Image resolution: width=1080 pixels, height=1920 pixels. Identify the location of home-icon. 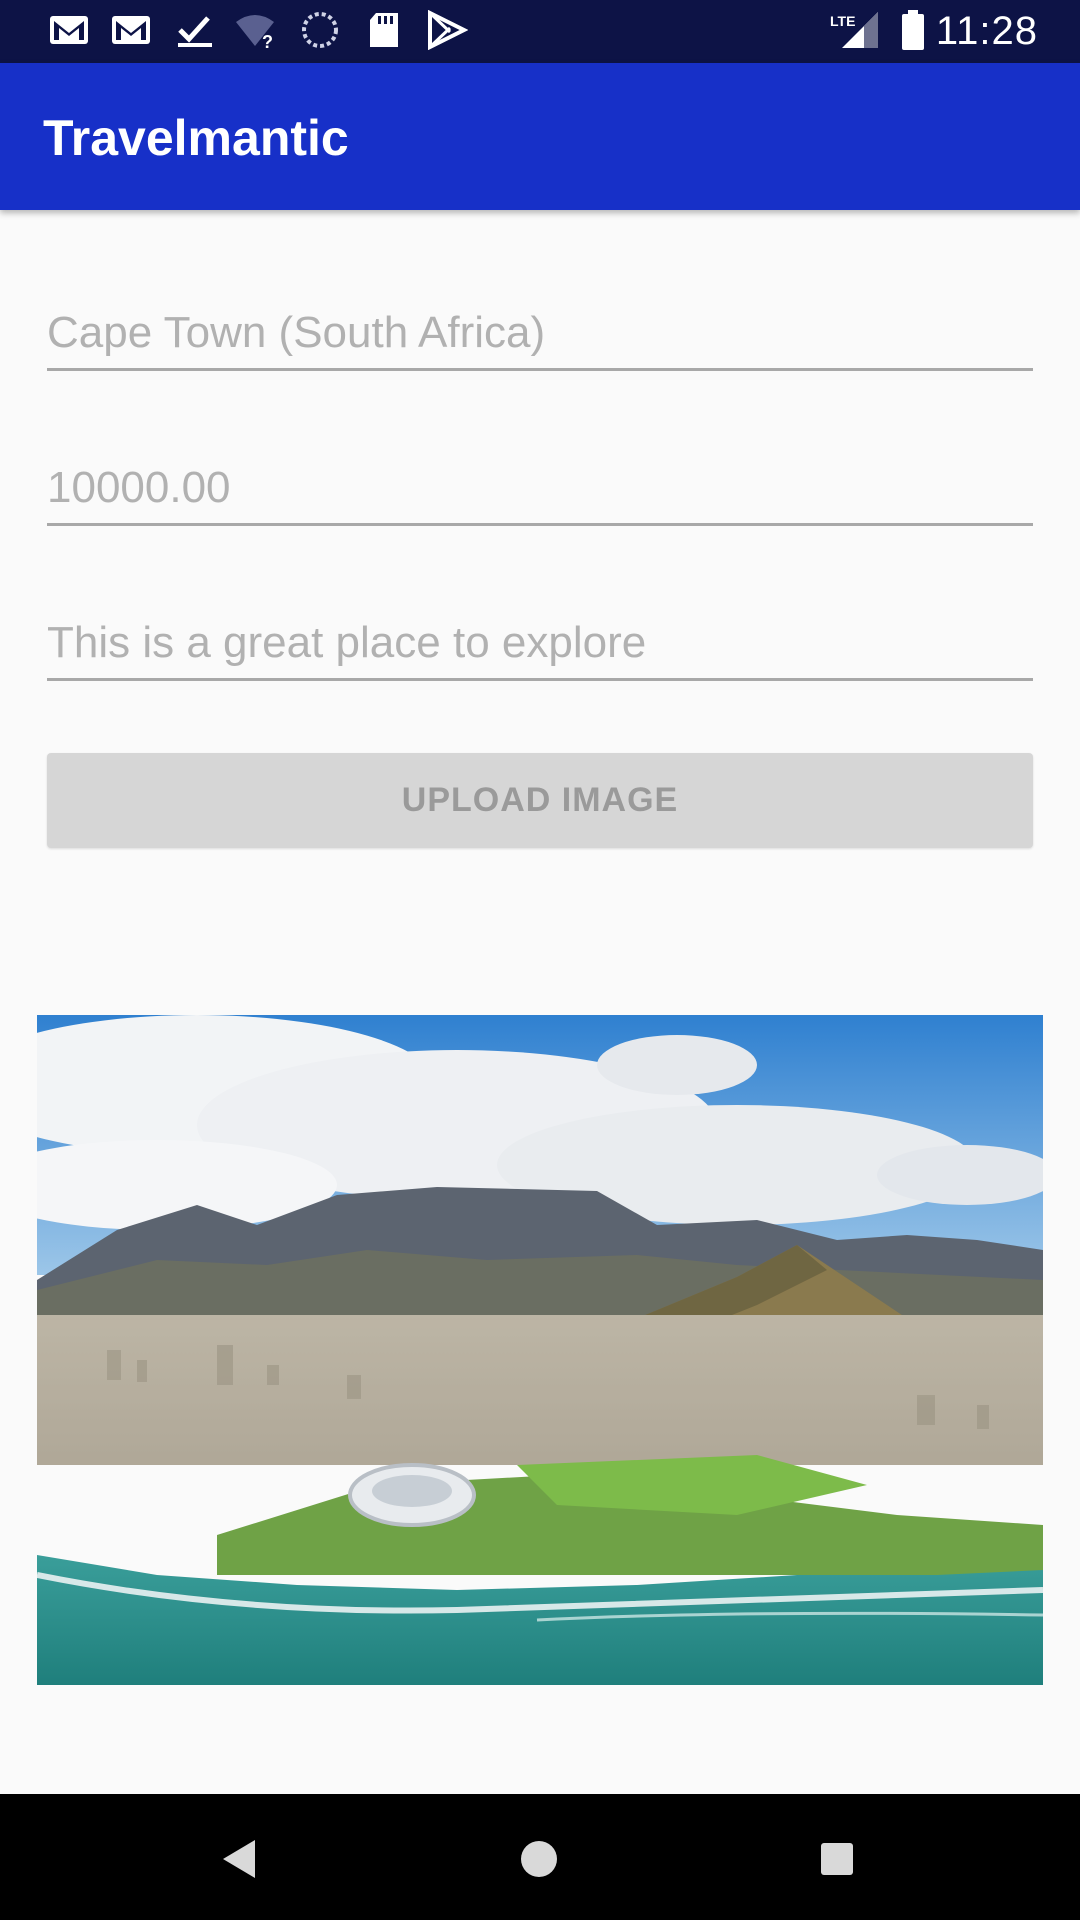
(539, 1859).